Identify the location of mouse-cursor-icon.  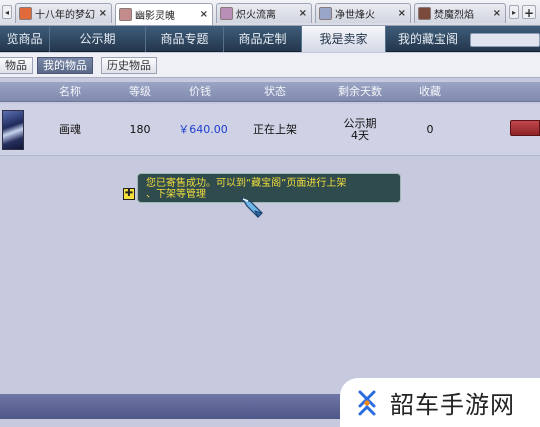
(253, 209).